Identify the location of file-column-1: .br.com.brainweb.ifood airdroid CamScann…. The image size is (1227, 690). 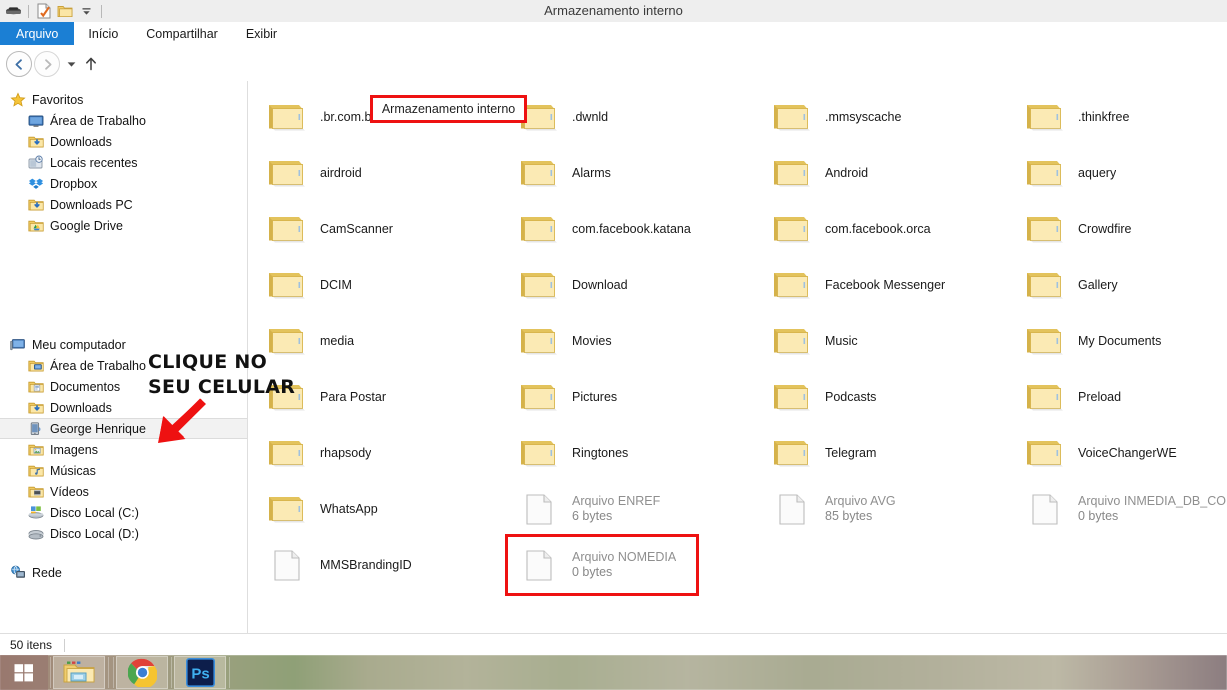
(381, 341).